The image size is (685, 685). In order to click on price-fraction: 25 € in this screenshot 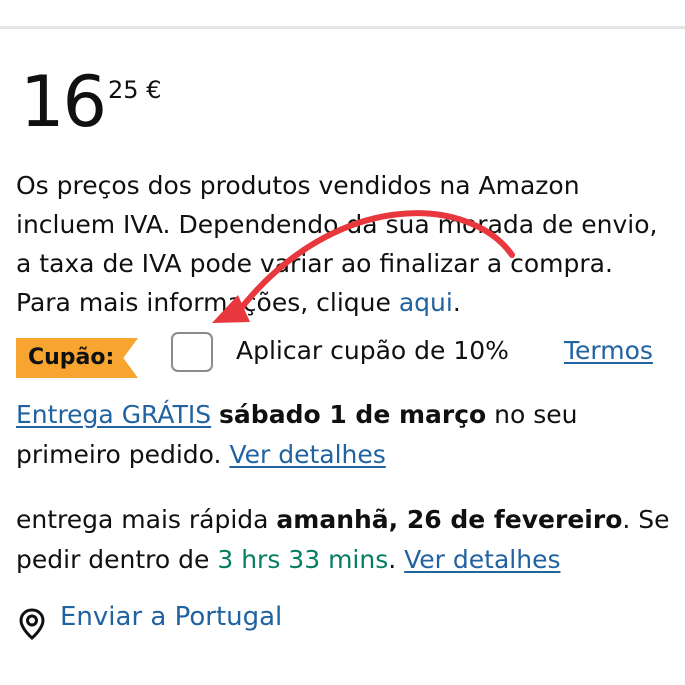, I will do `click(134, 90)`.